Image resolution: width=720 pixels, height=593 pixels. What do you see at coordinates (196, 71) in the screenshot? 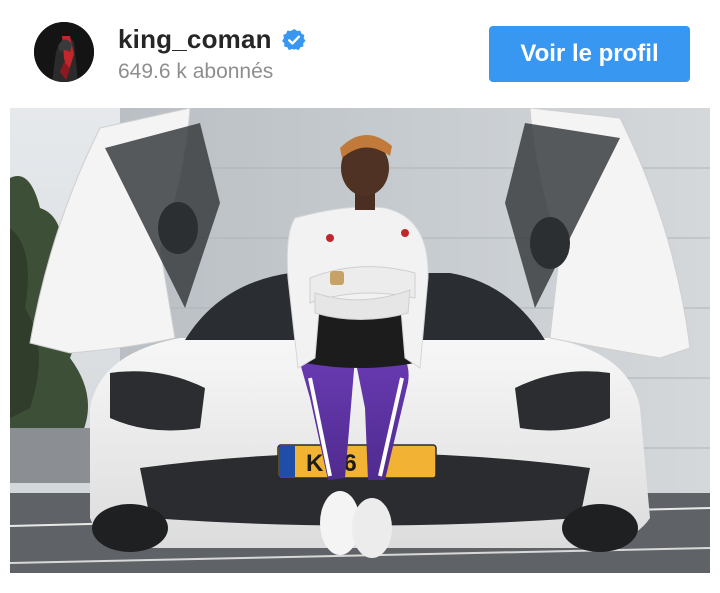
I see `follower-count: 649.6 k abonnés` at bounding box center [196, 71].